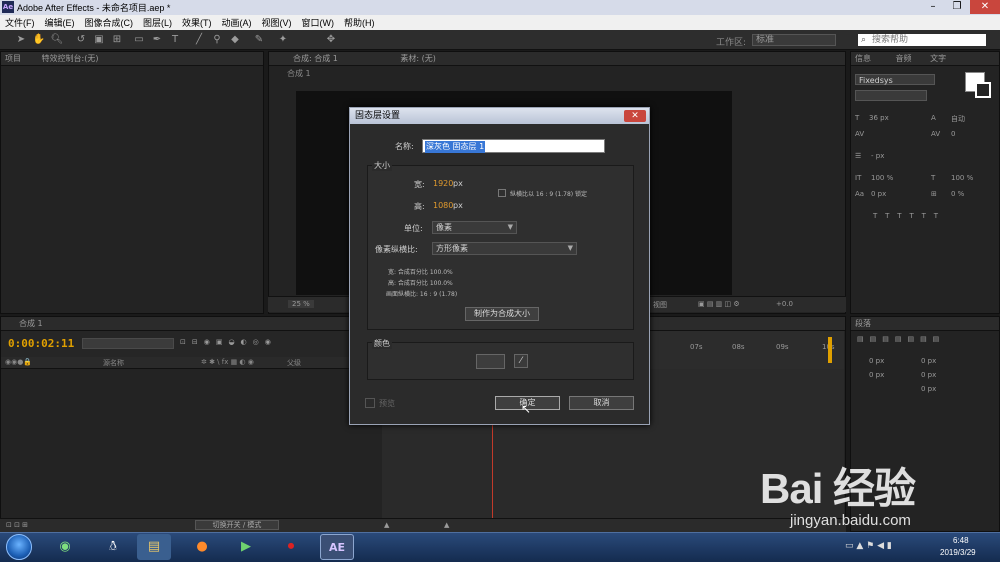 The image size is (1000, 562). Describe the element at coordinates (492, 469) in the screenshot. I see `playhead-line` at that location.